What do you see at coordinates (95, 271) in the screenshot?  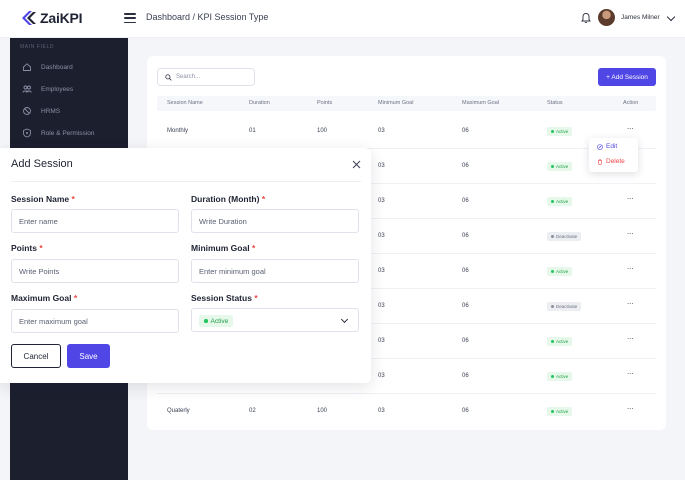 I see `points-input` at bounding box center [95, 271].